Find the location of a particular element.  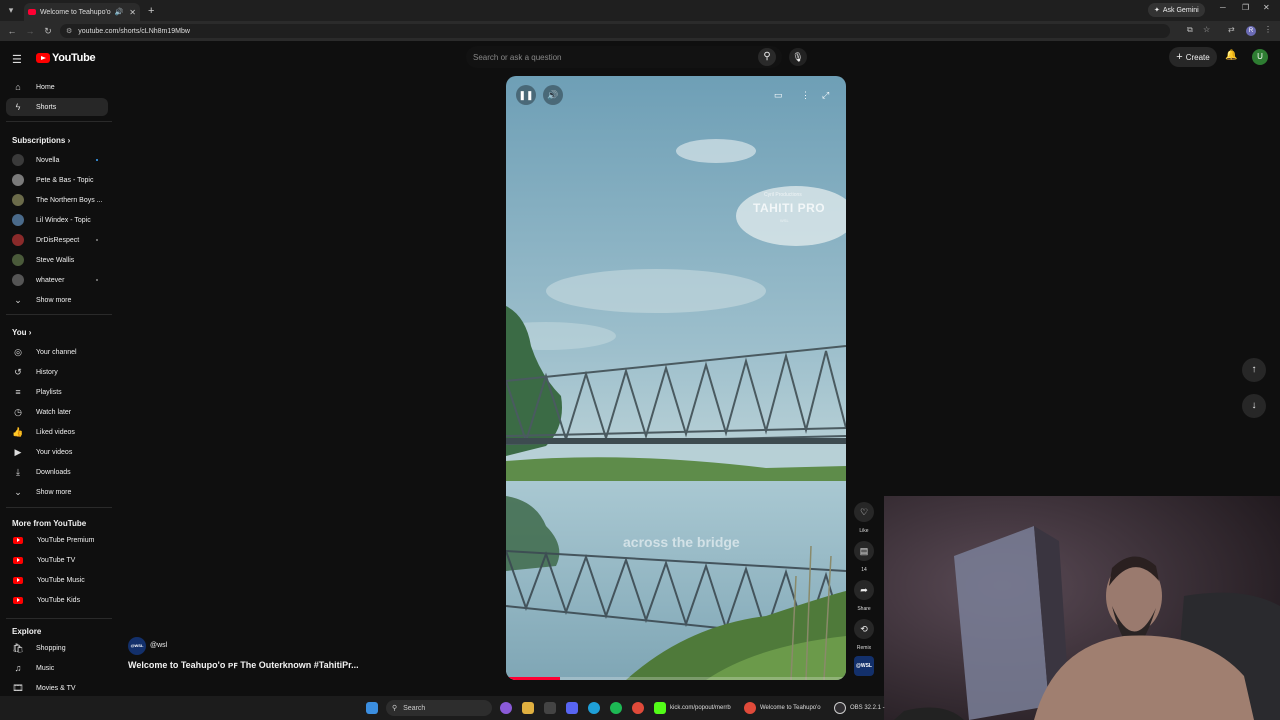

show-more-you: ⌄ Show more is located at coordinates (57, 492).